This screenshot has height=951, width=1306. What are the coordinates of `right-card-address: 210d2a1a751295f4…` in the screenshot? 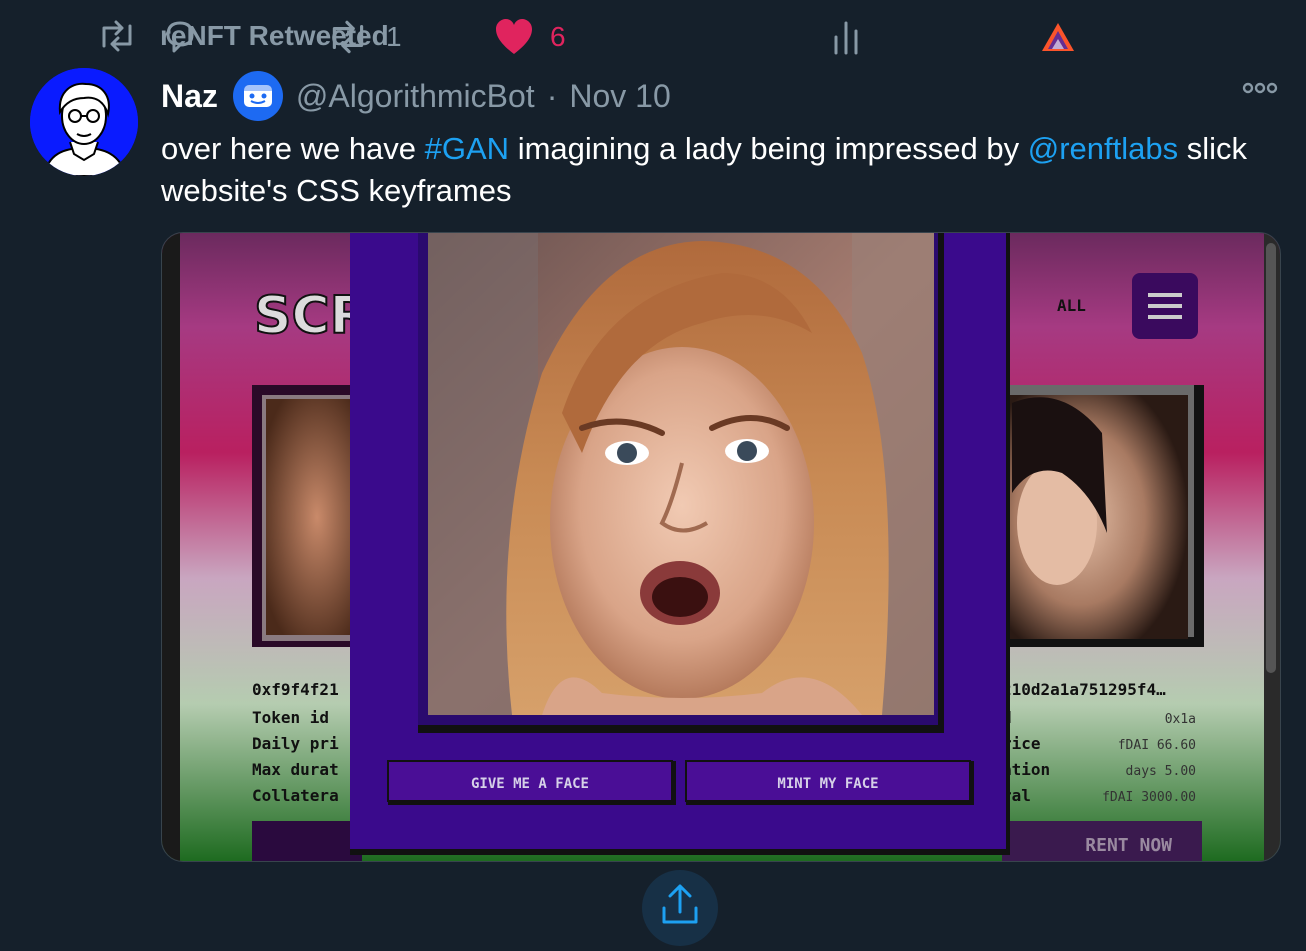 It's located at (1084, 689).